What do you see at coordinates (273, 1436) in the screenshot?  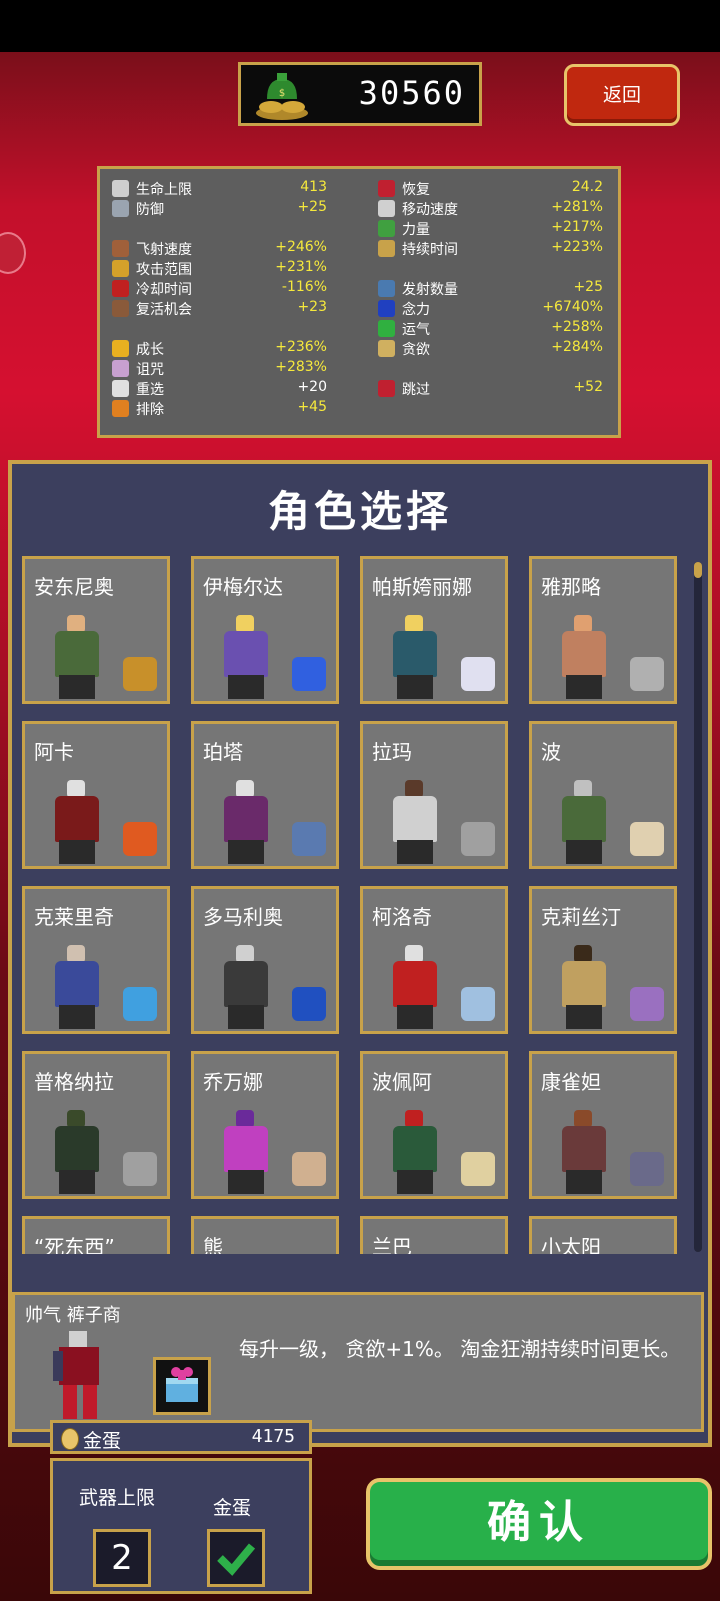 I see `golden-egg-count: 4175` at bounding box center [273, 1436].